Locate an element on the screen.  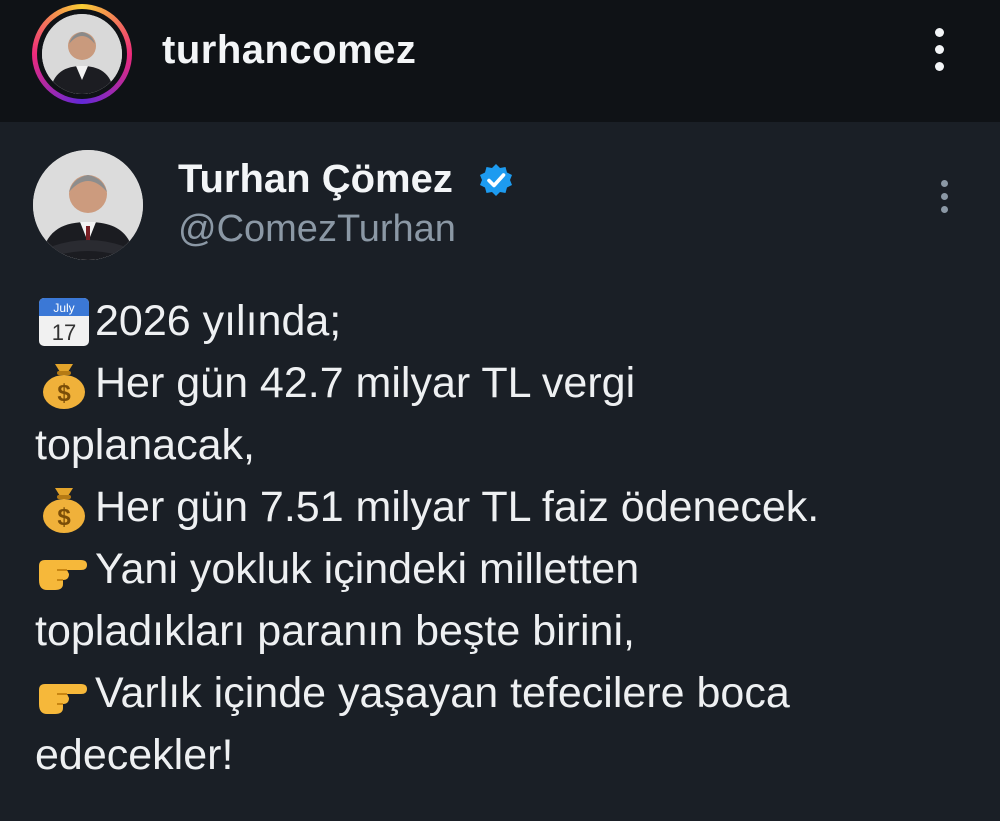
tweet-more-icon is located at coordinates (944, 200).